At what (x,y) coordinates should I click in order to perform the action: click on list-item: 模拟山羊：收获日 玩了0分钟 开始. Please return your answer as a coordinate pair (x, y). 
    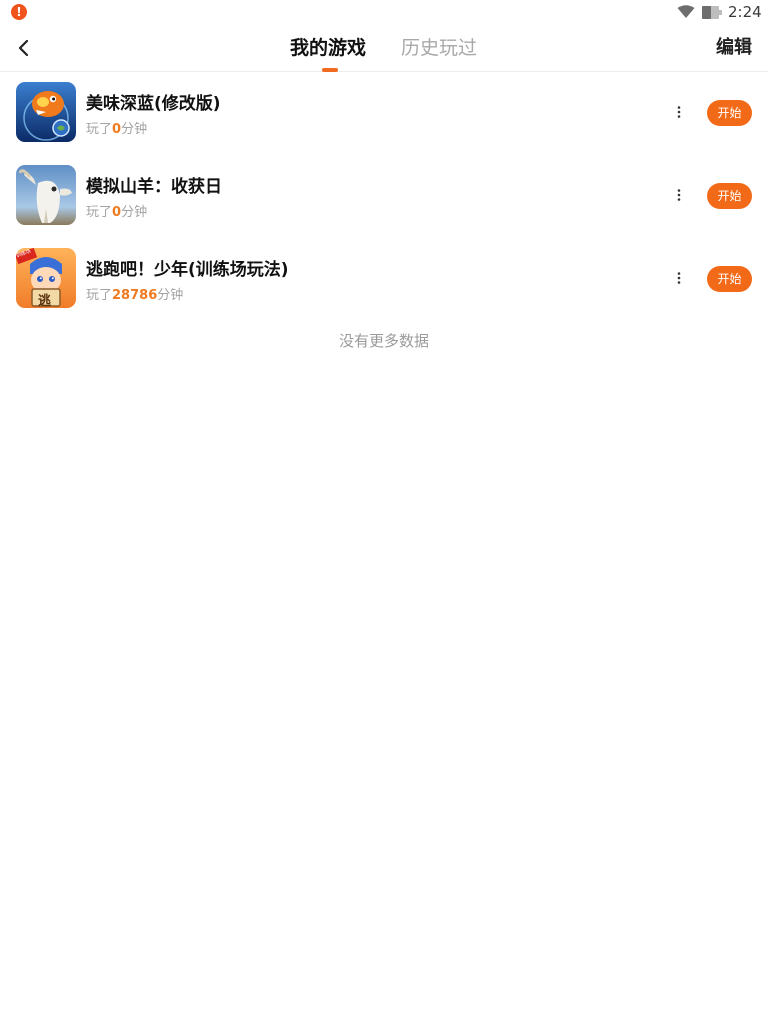
    Looking at the image, I should click on (384, 196).